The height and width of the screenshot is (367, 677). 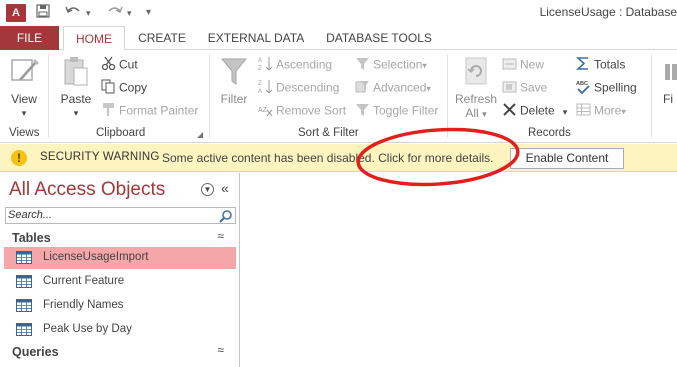 I want to click on delete-x-icon, so click(x=509, y=111).